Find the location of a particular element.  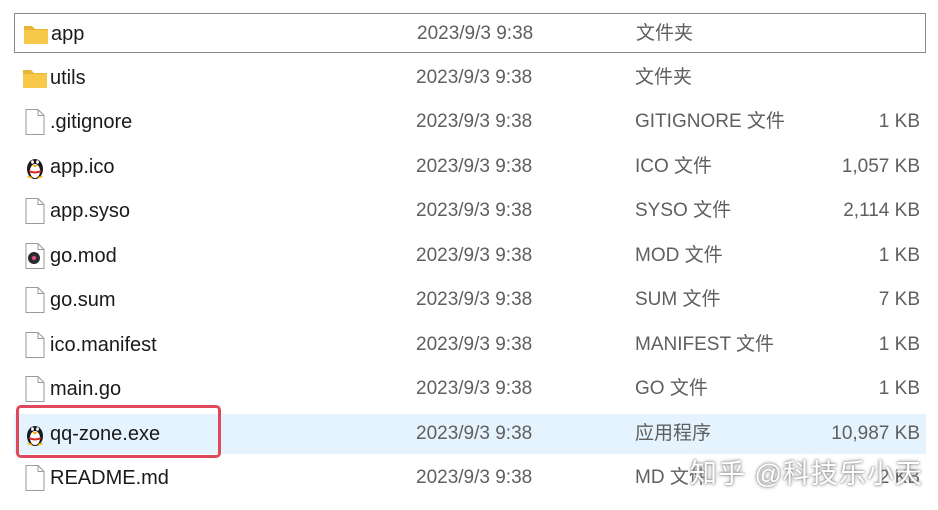

file-row: app.ico 2023/9/3 9:38 ICO 文件 1,057 KB is located at coordinates (470, 167).